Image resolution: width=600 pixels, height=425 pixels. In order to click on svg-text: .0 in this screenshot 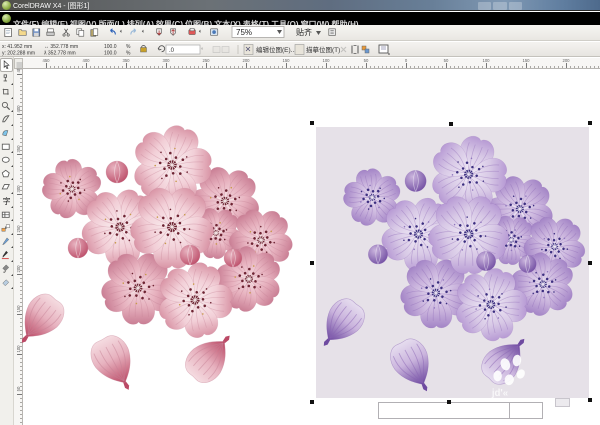, I will do `click(172, 51)`.